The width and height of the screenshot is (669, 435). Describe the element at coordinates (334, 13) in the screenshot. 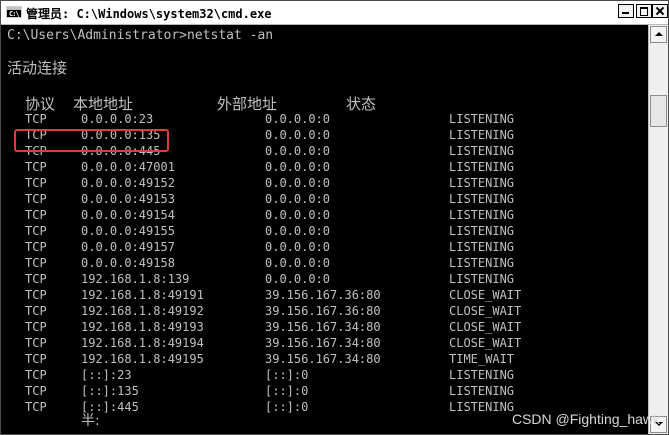

I see `title-bar: C:\ 管理员: C:\Windows\system32\cmd.exe` at that location.